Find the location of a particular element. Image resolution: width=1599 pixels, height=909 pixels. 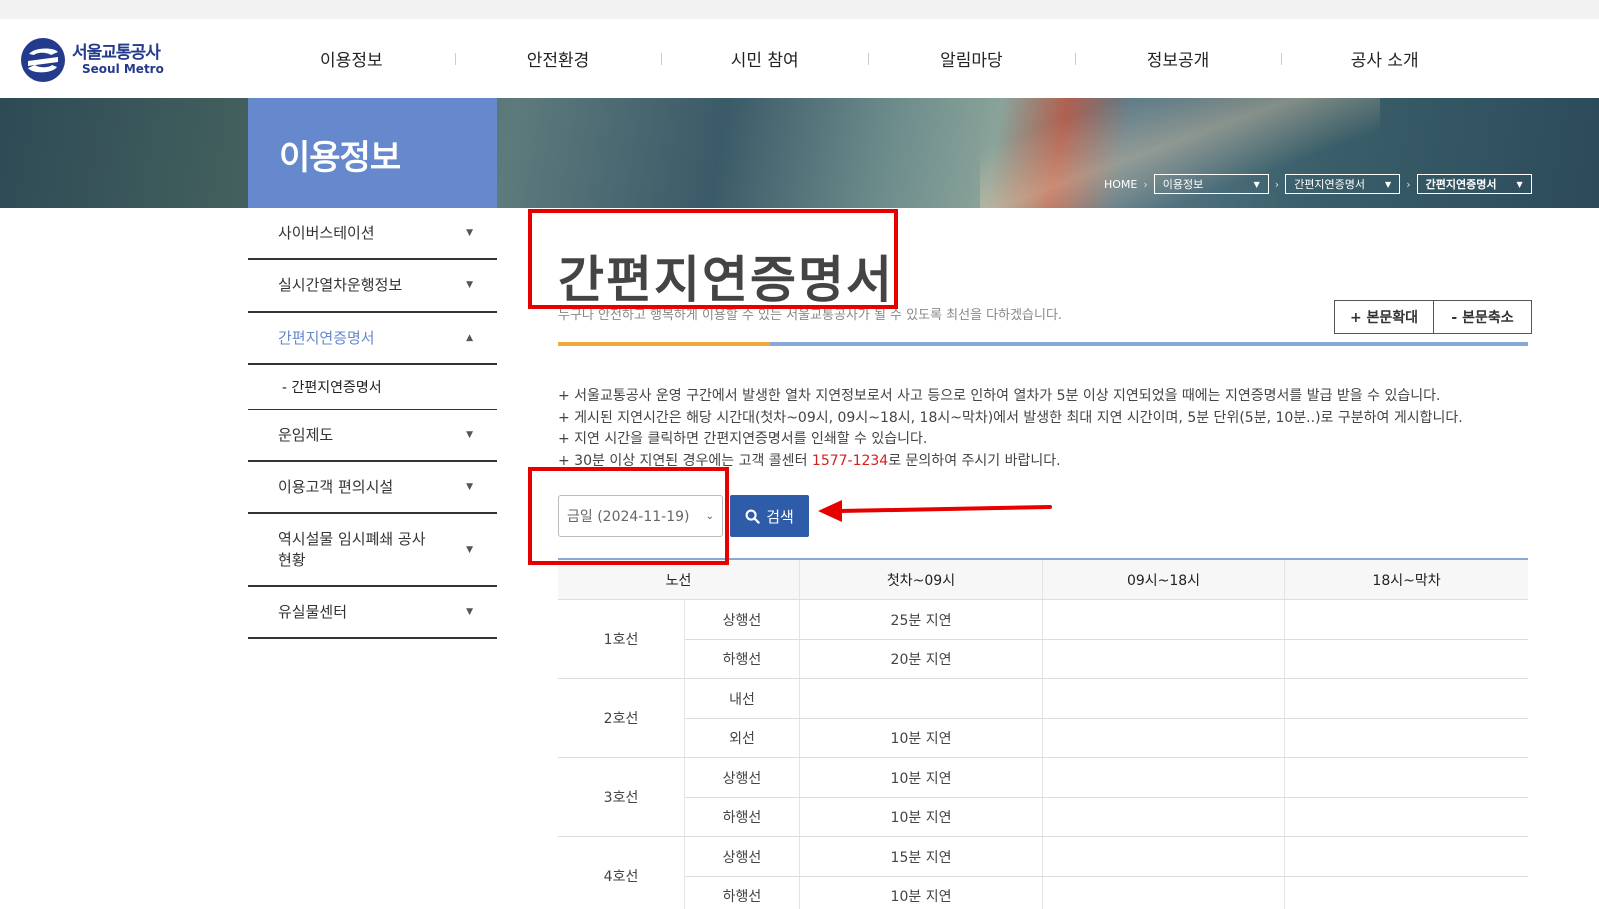

banner-title: 이용정보 is located at coordinates (340, 158).